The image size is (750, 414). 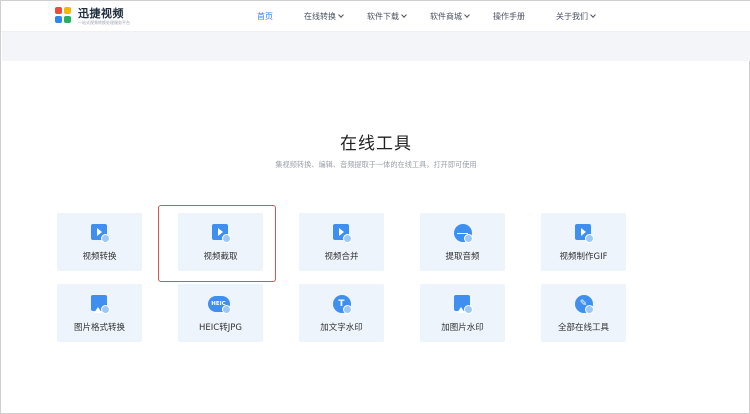 What do you see at coordinates (583, 257) in the screenshot?
I see `tool-card-label: 视频制作GIF` at bounding box center [583, 257].